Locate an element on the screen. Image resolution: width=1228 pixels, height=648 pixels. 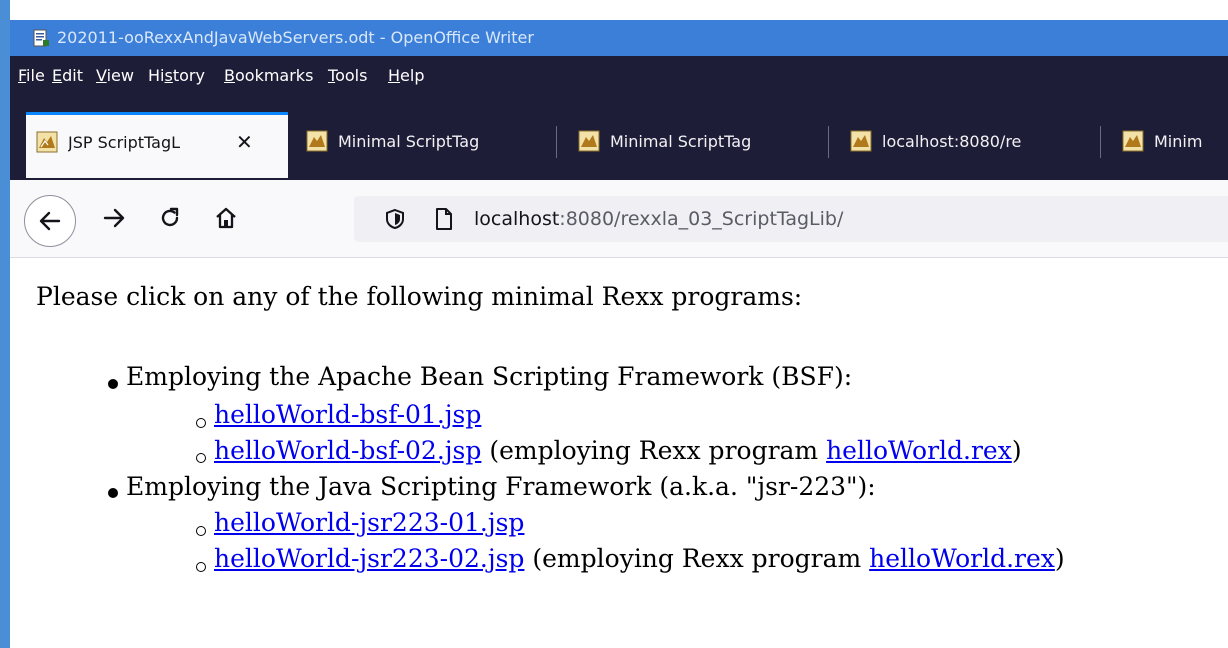
menu-bookmarks: Bookmarks is located at coordinates (268, 75).